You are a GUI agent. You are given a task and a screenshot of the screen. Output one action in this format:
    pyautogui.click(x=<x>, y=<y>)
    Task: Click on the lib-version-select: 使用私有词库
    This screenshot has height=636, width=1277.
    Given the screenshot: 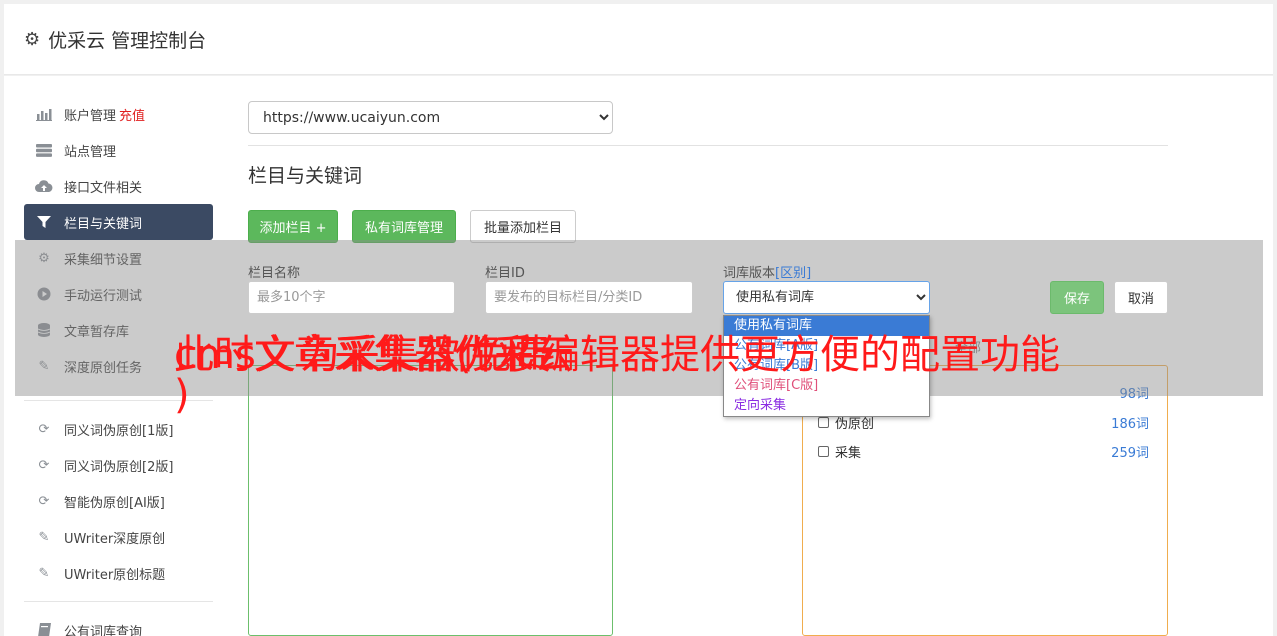 What is the action you would take?
    pyautogui.click(x=826, y=297)
    